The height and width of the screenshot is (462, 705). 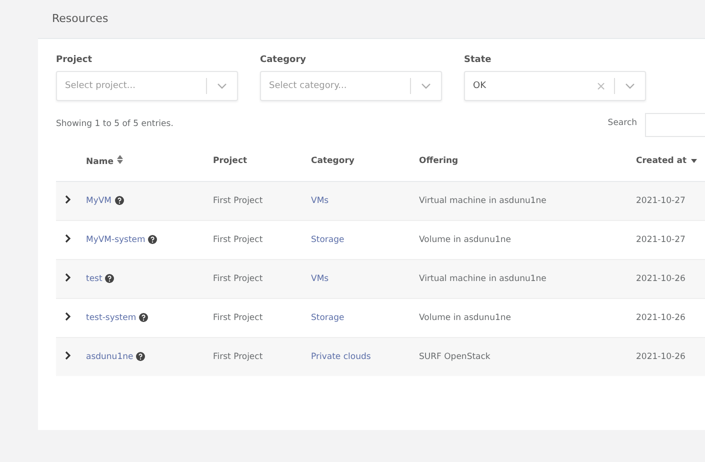 What do you see at coordinates (99, 201) in the screenshot?
I see `resource-link: MyVM` at bounding box center [99, 201].